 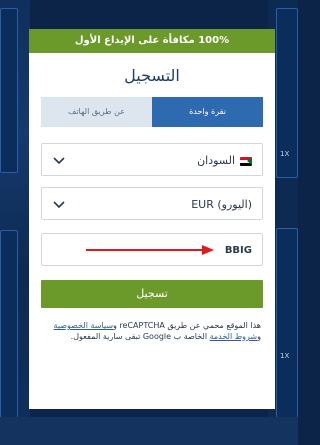 I want to click on legal-text-2: و, so click(x=259, y=336).